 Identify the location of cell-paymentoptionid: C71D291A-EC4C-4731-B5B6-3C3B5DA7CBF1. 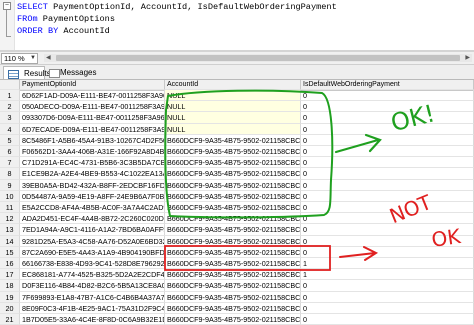
(92, 163).